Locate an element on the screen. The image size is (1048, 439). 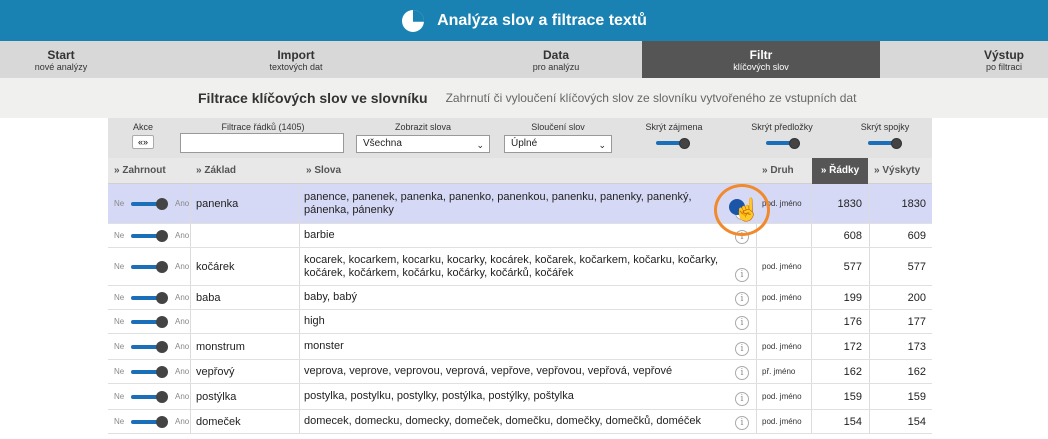
nav-step-import: Import textových dat is located at coordinates (296, 59).